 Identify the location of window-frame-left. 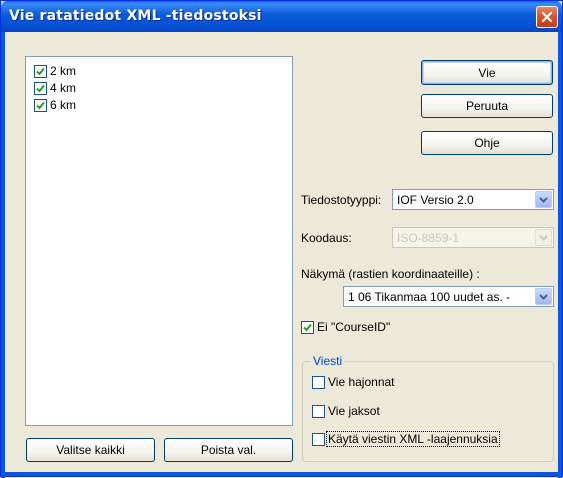
(3, 255).